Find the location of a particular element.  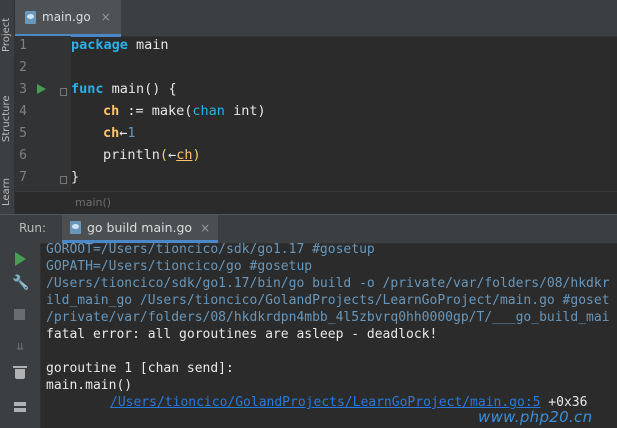

run-tab-go-build: go build main.go × is located at coordinates (140, 229).